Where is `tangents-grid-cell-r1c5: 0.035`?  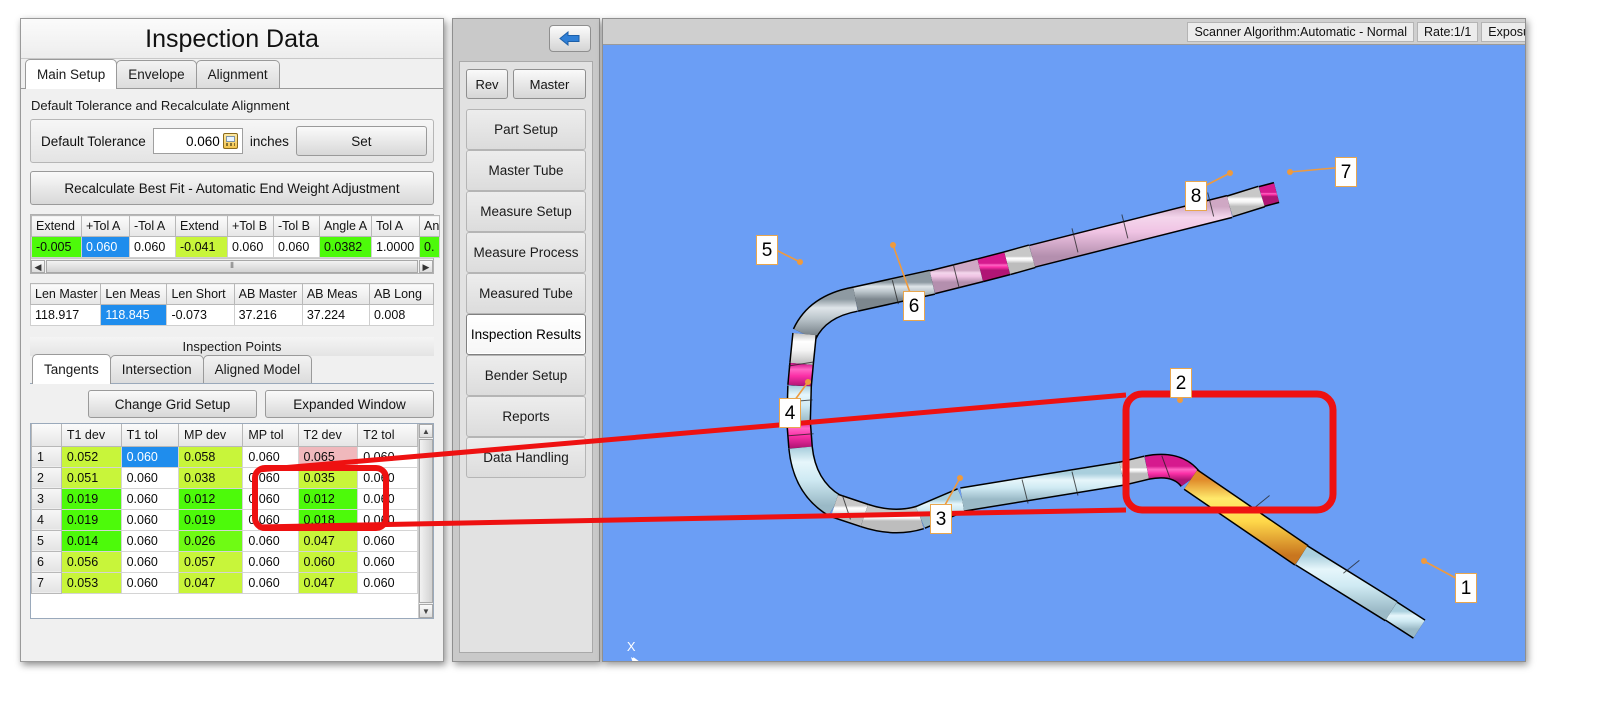 tangents-grid-cell-r1c5: 0.035 is located at coordinates (328, 477).